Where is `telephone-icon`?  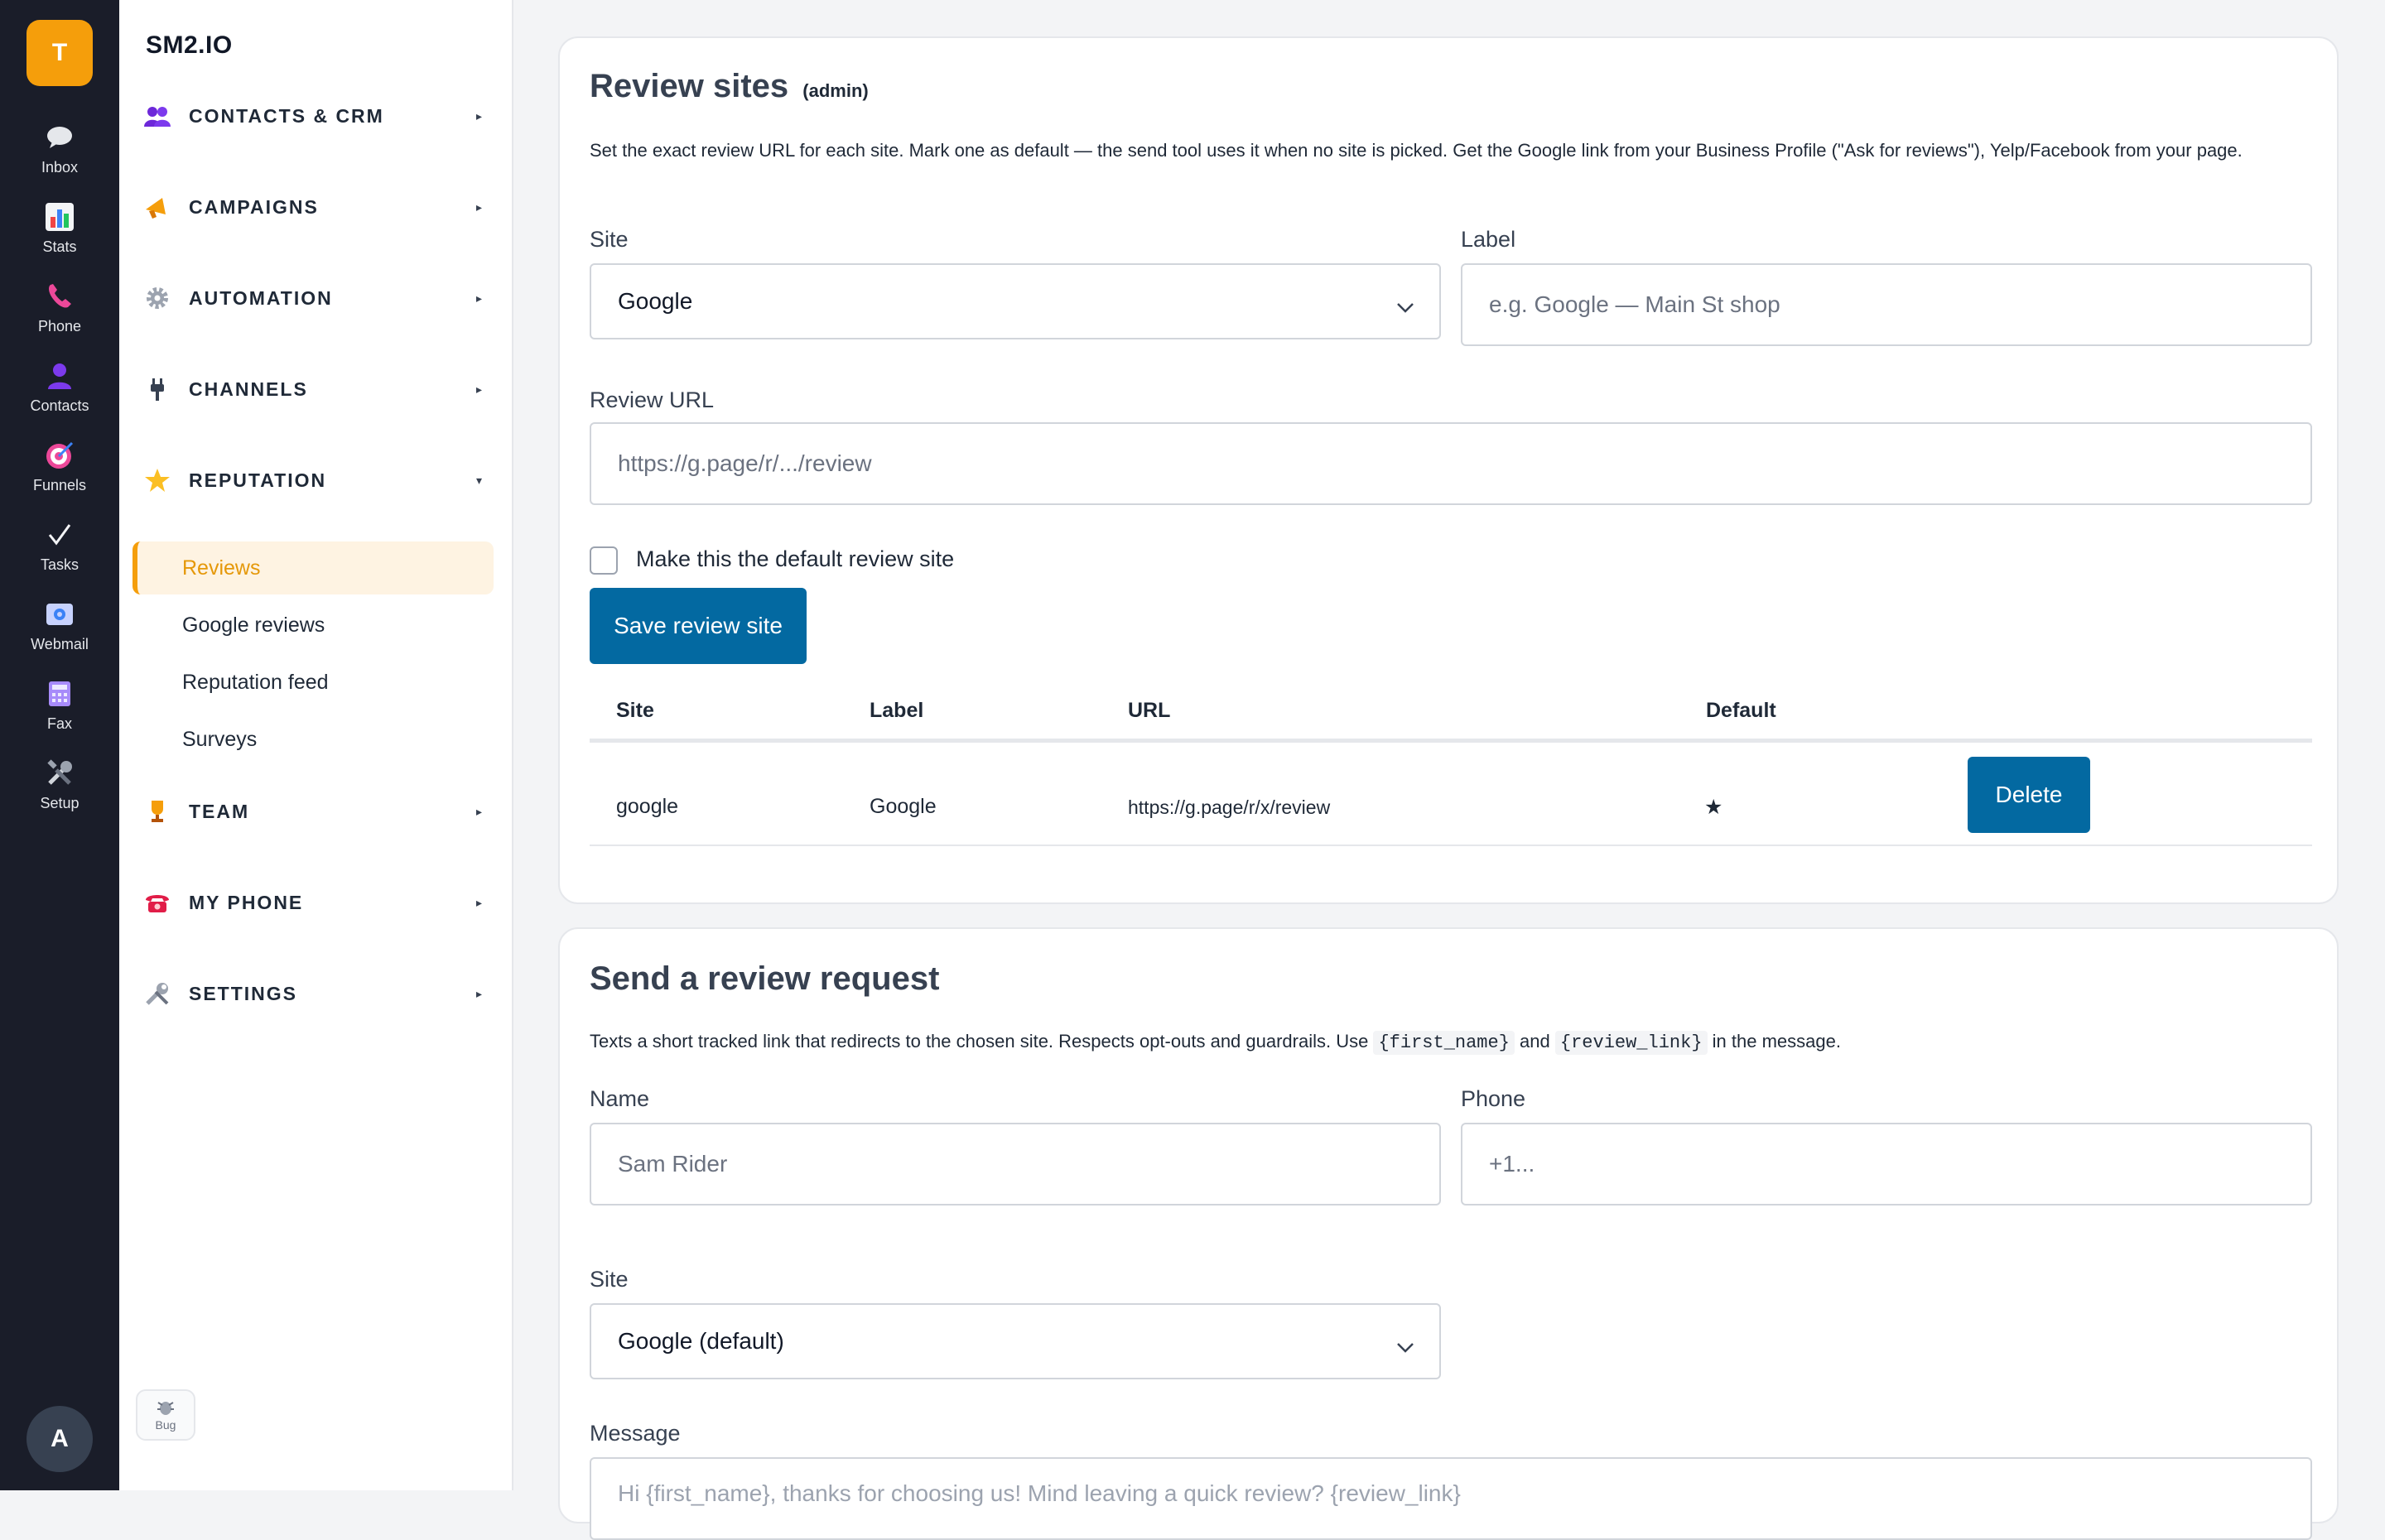
telephone-icon is located at coordinates (157, 902).